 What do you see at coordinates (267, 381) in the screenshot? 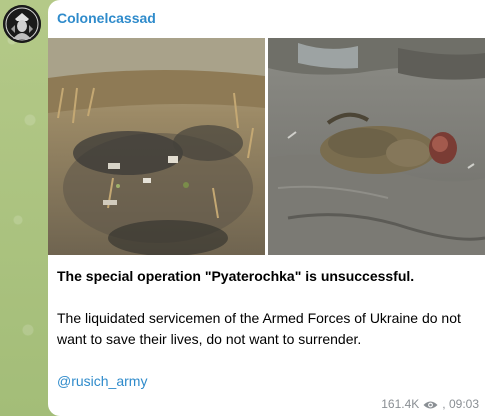
I see `post-link: @rusich_army` at bounding box center [267, 381].